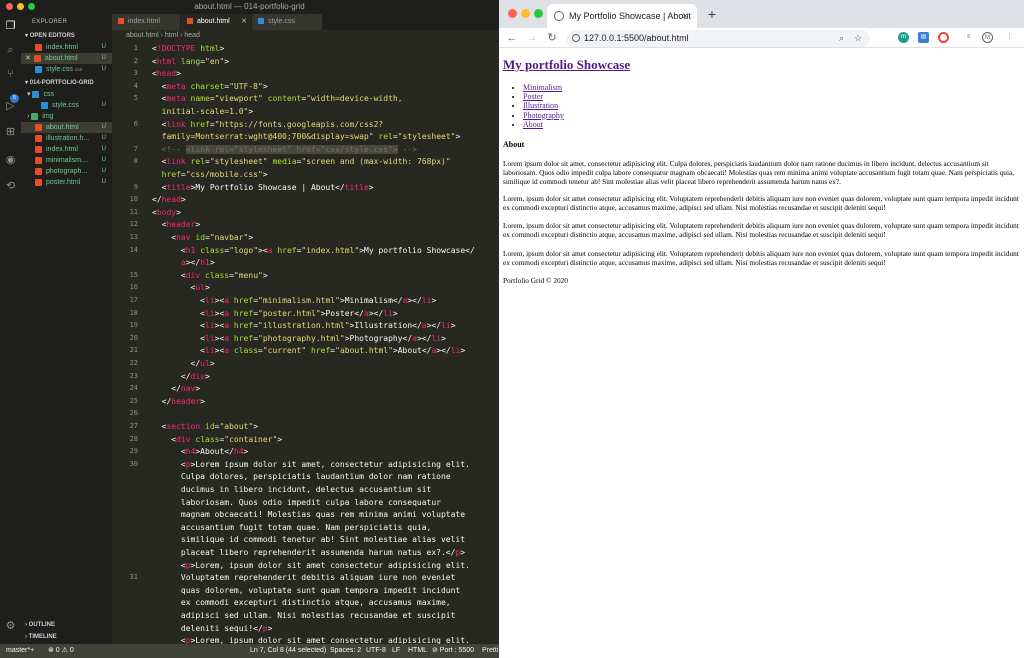 This screenshot has width=1024, height=658. I want to click on live-server-status: ⊘ Port : 5500, so click(453, 651).